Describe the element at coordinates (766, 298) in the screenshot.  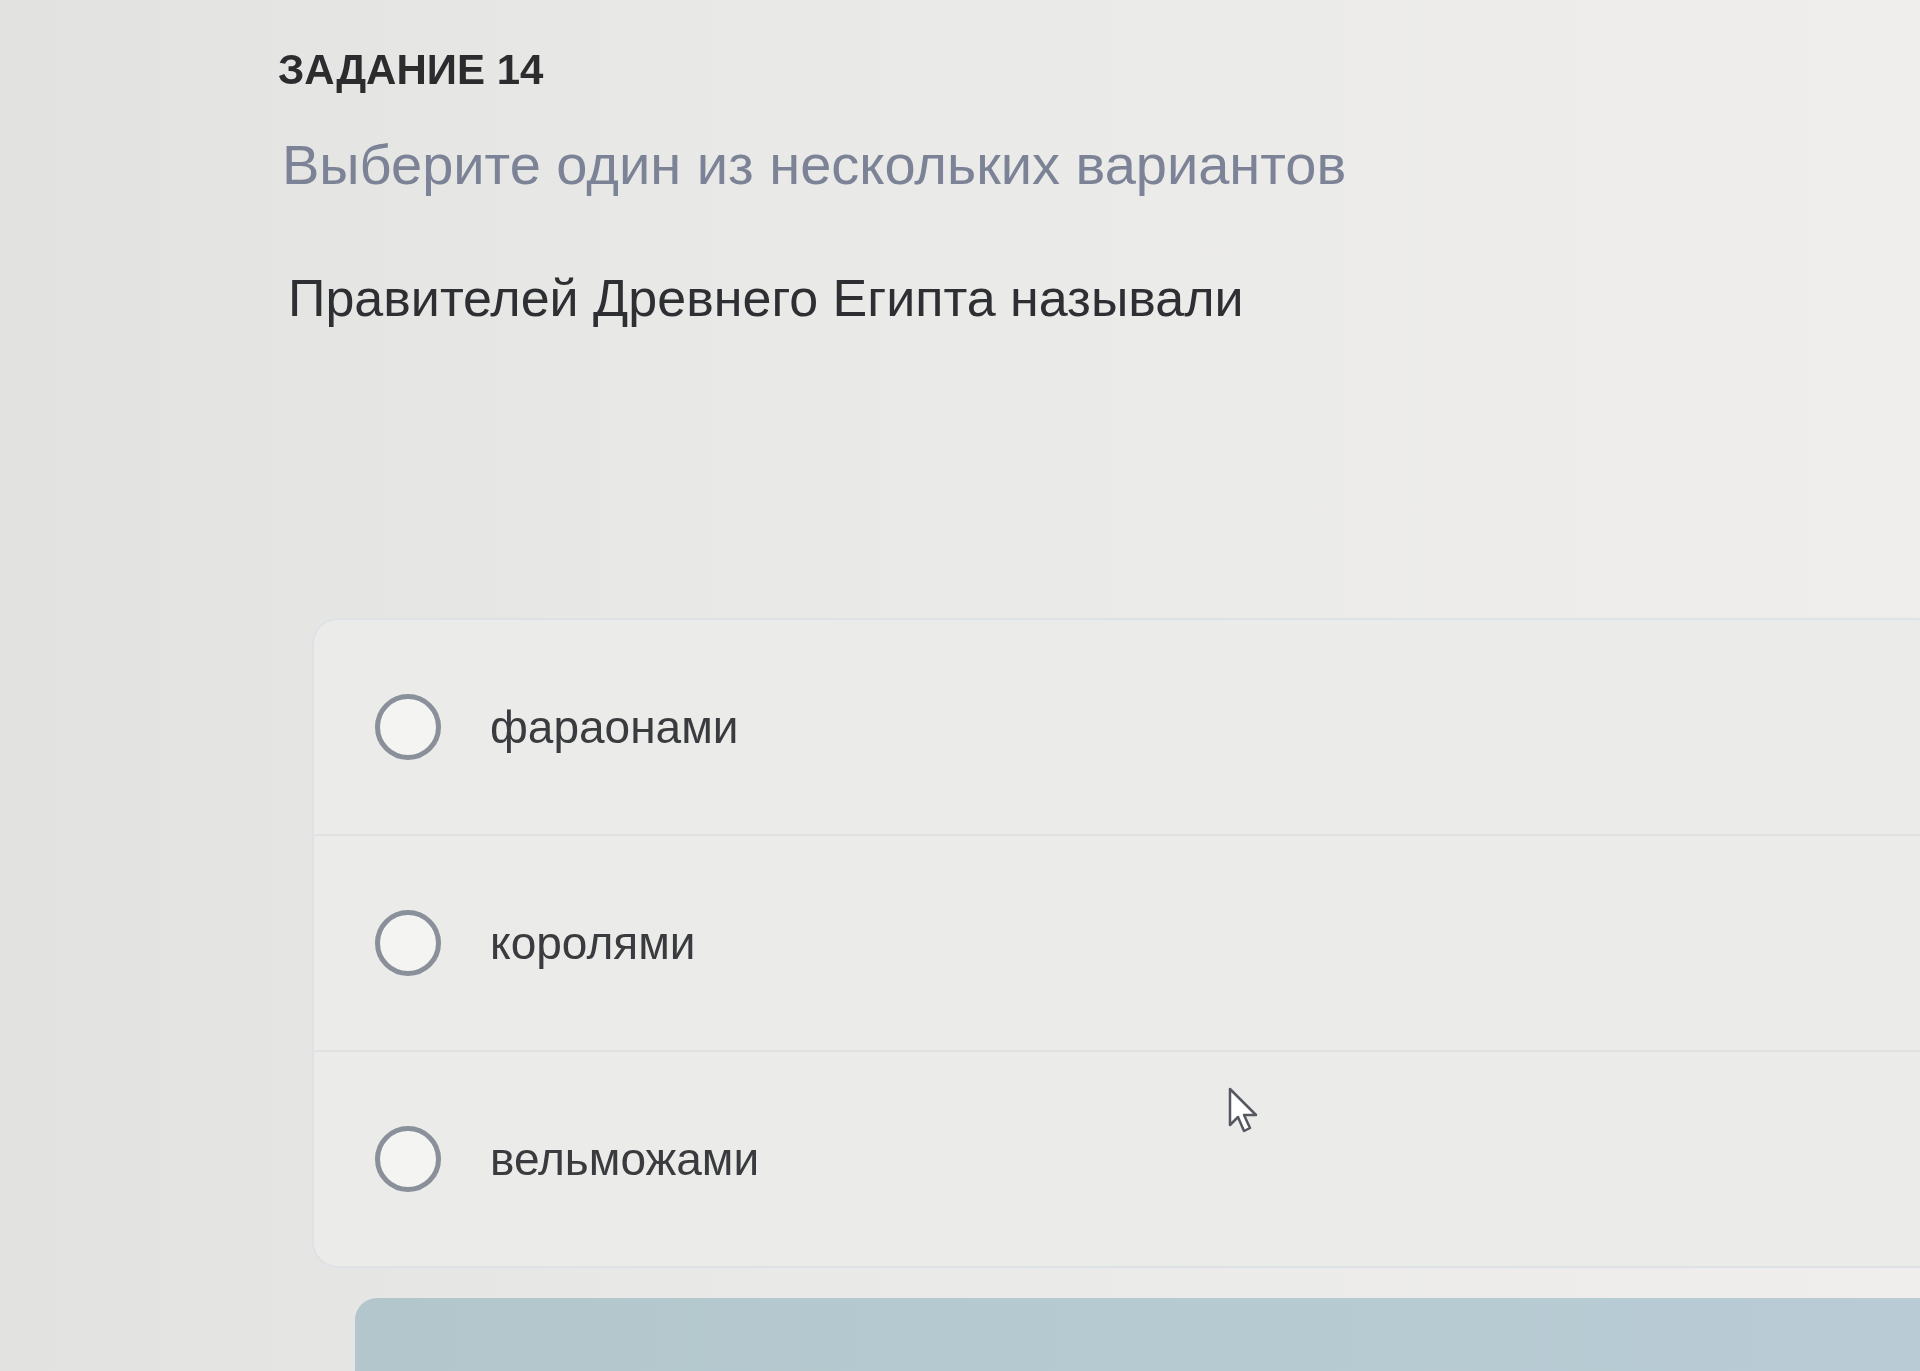
I see `question-text: Правителей Древнего Египта называли` at that location.